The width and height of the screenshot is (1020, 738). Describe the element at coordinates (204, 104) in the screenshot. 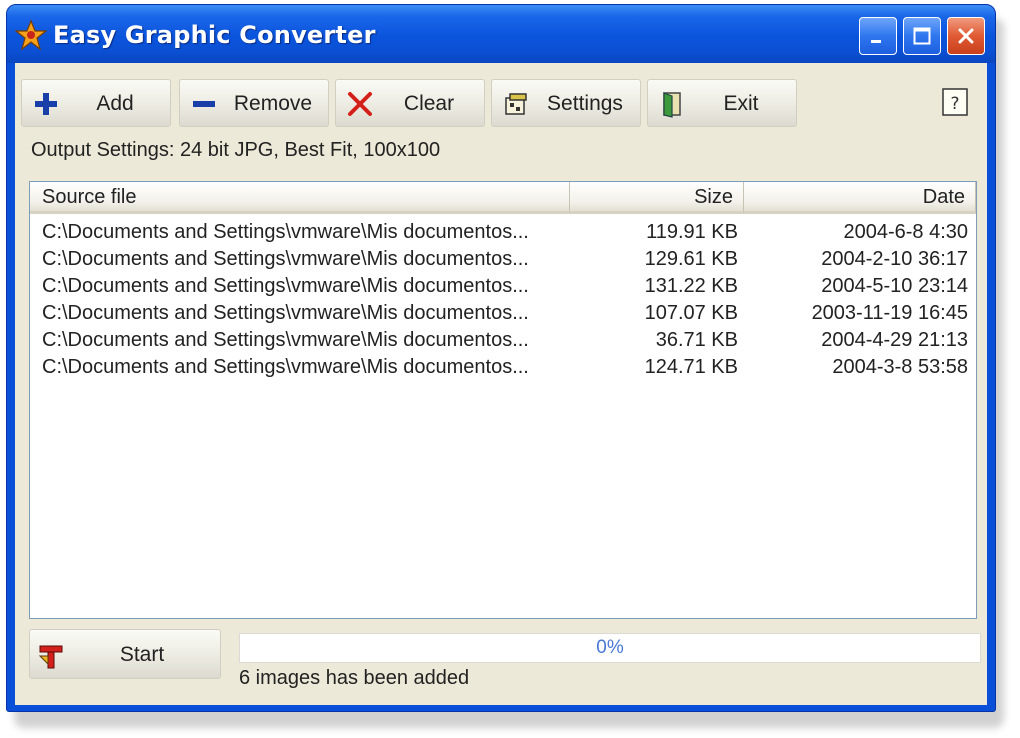

I see `minus-icon` at that location.